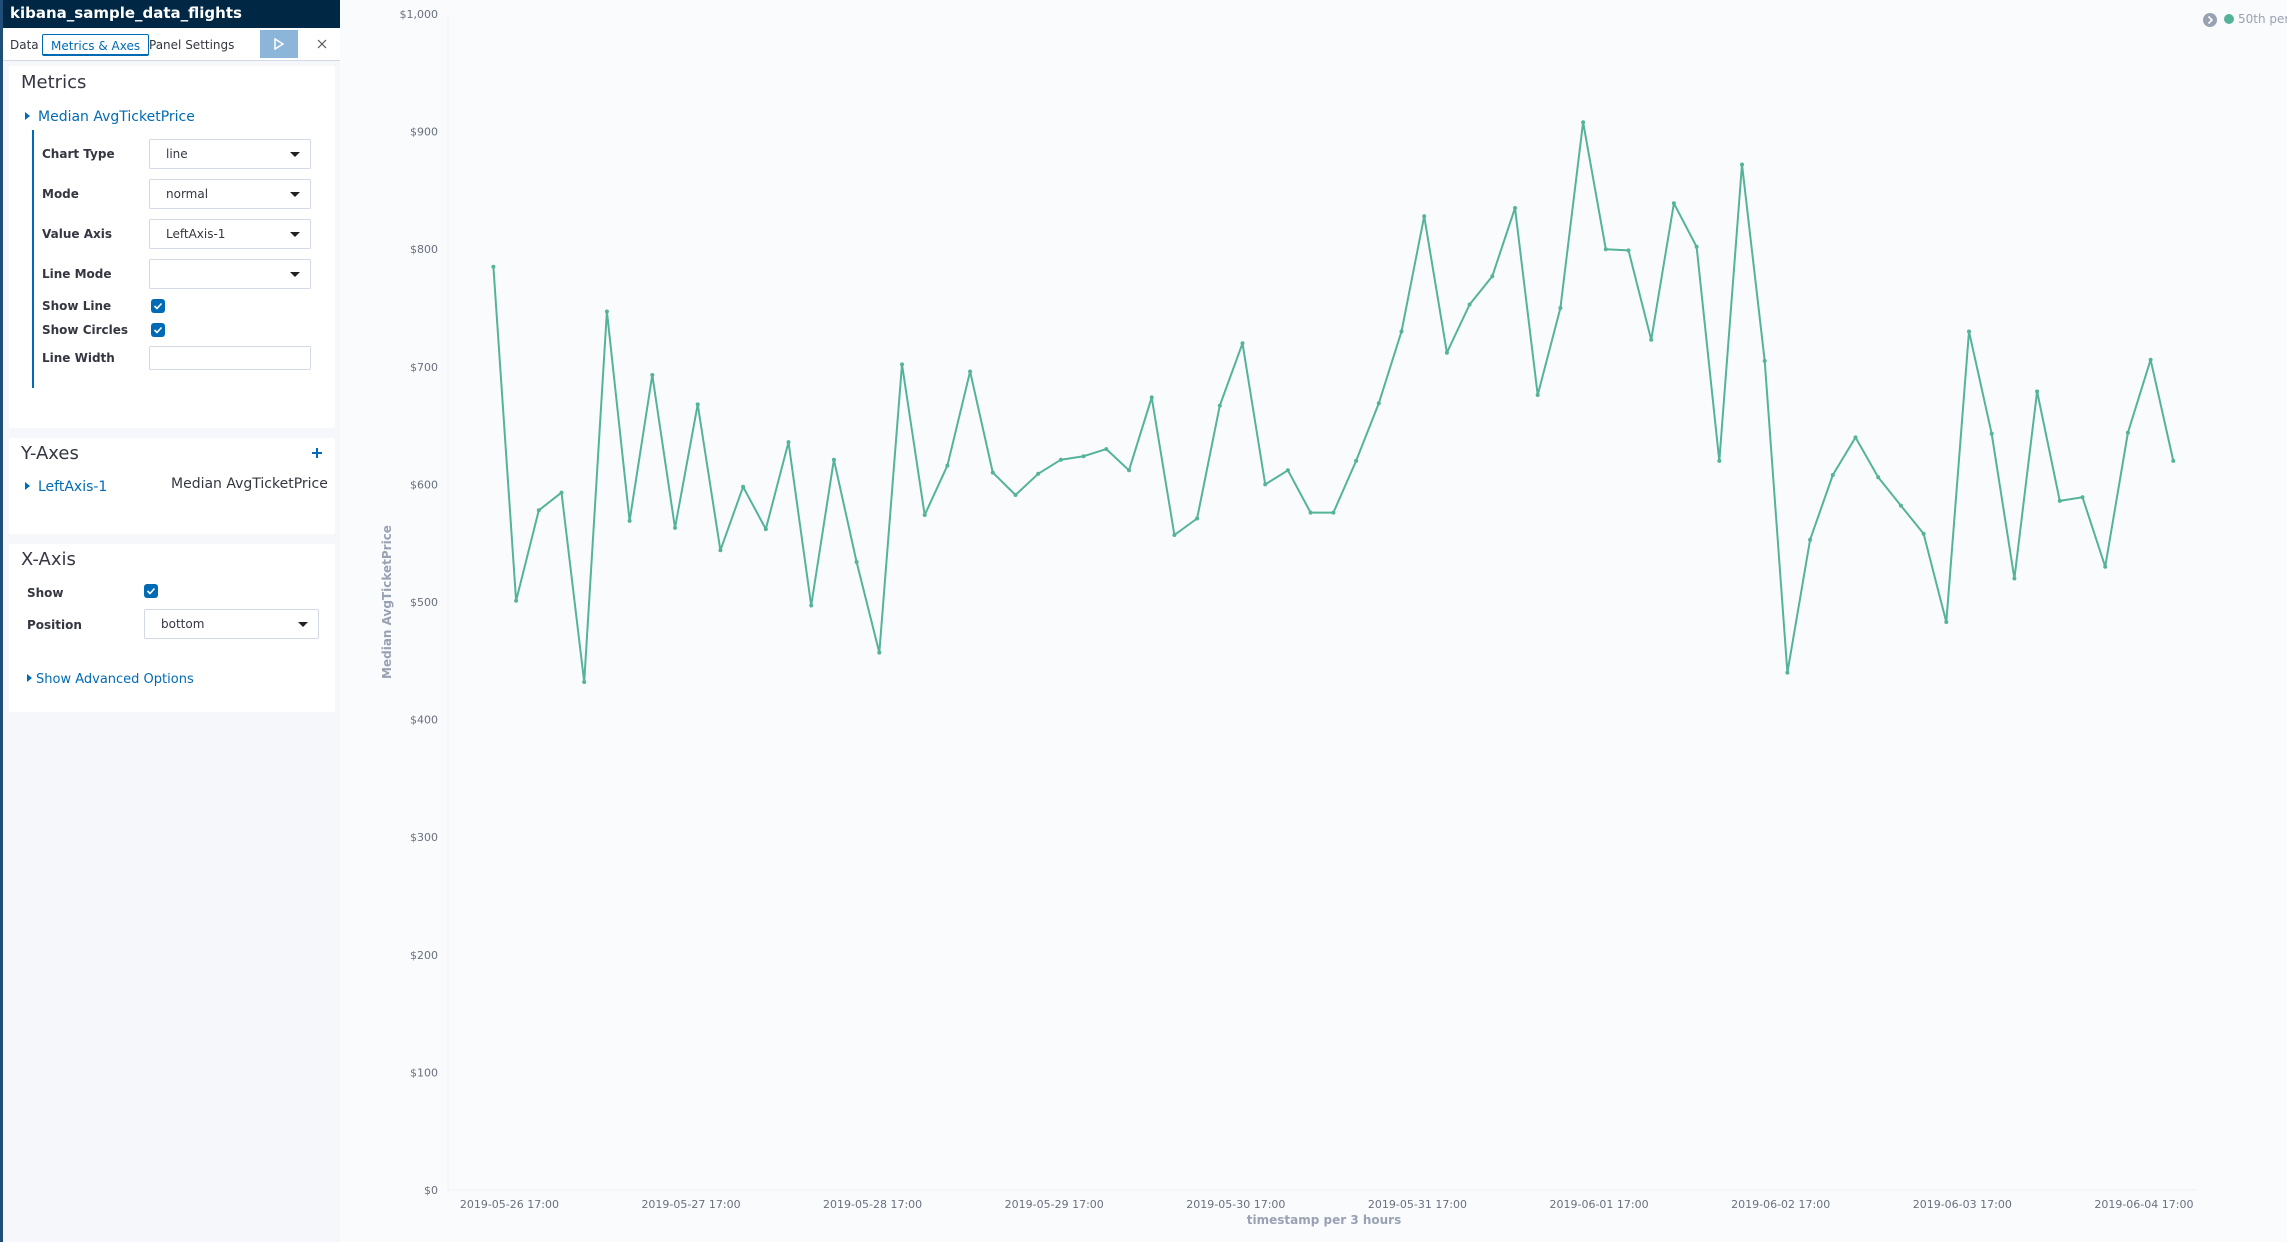 The width and height of the screenshot is (2287, 1242). I want to click on metric-series-toggle: Median AvgTicketPrice, so click(110, 115).